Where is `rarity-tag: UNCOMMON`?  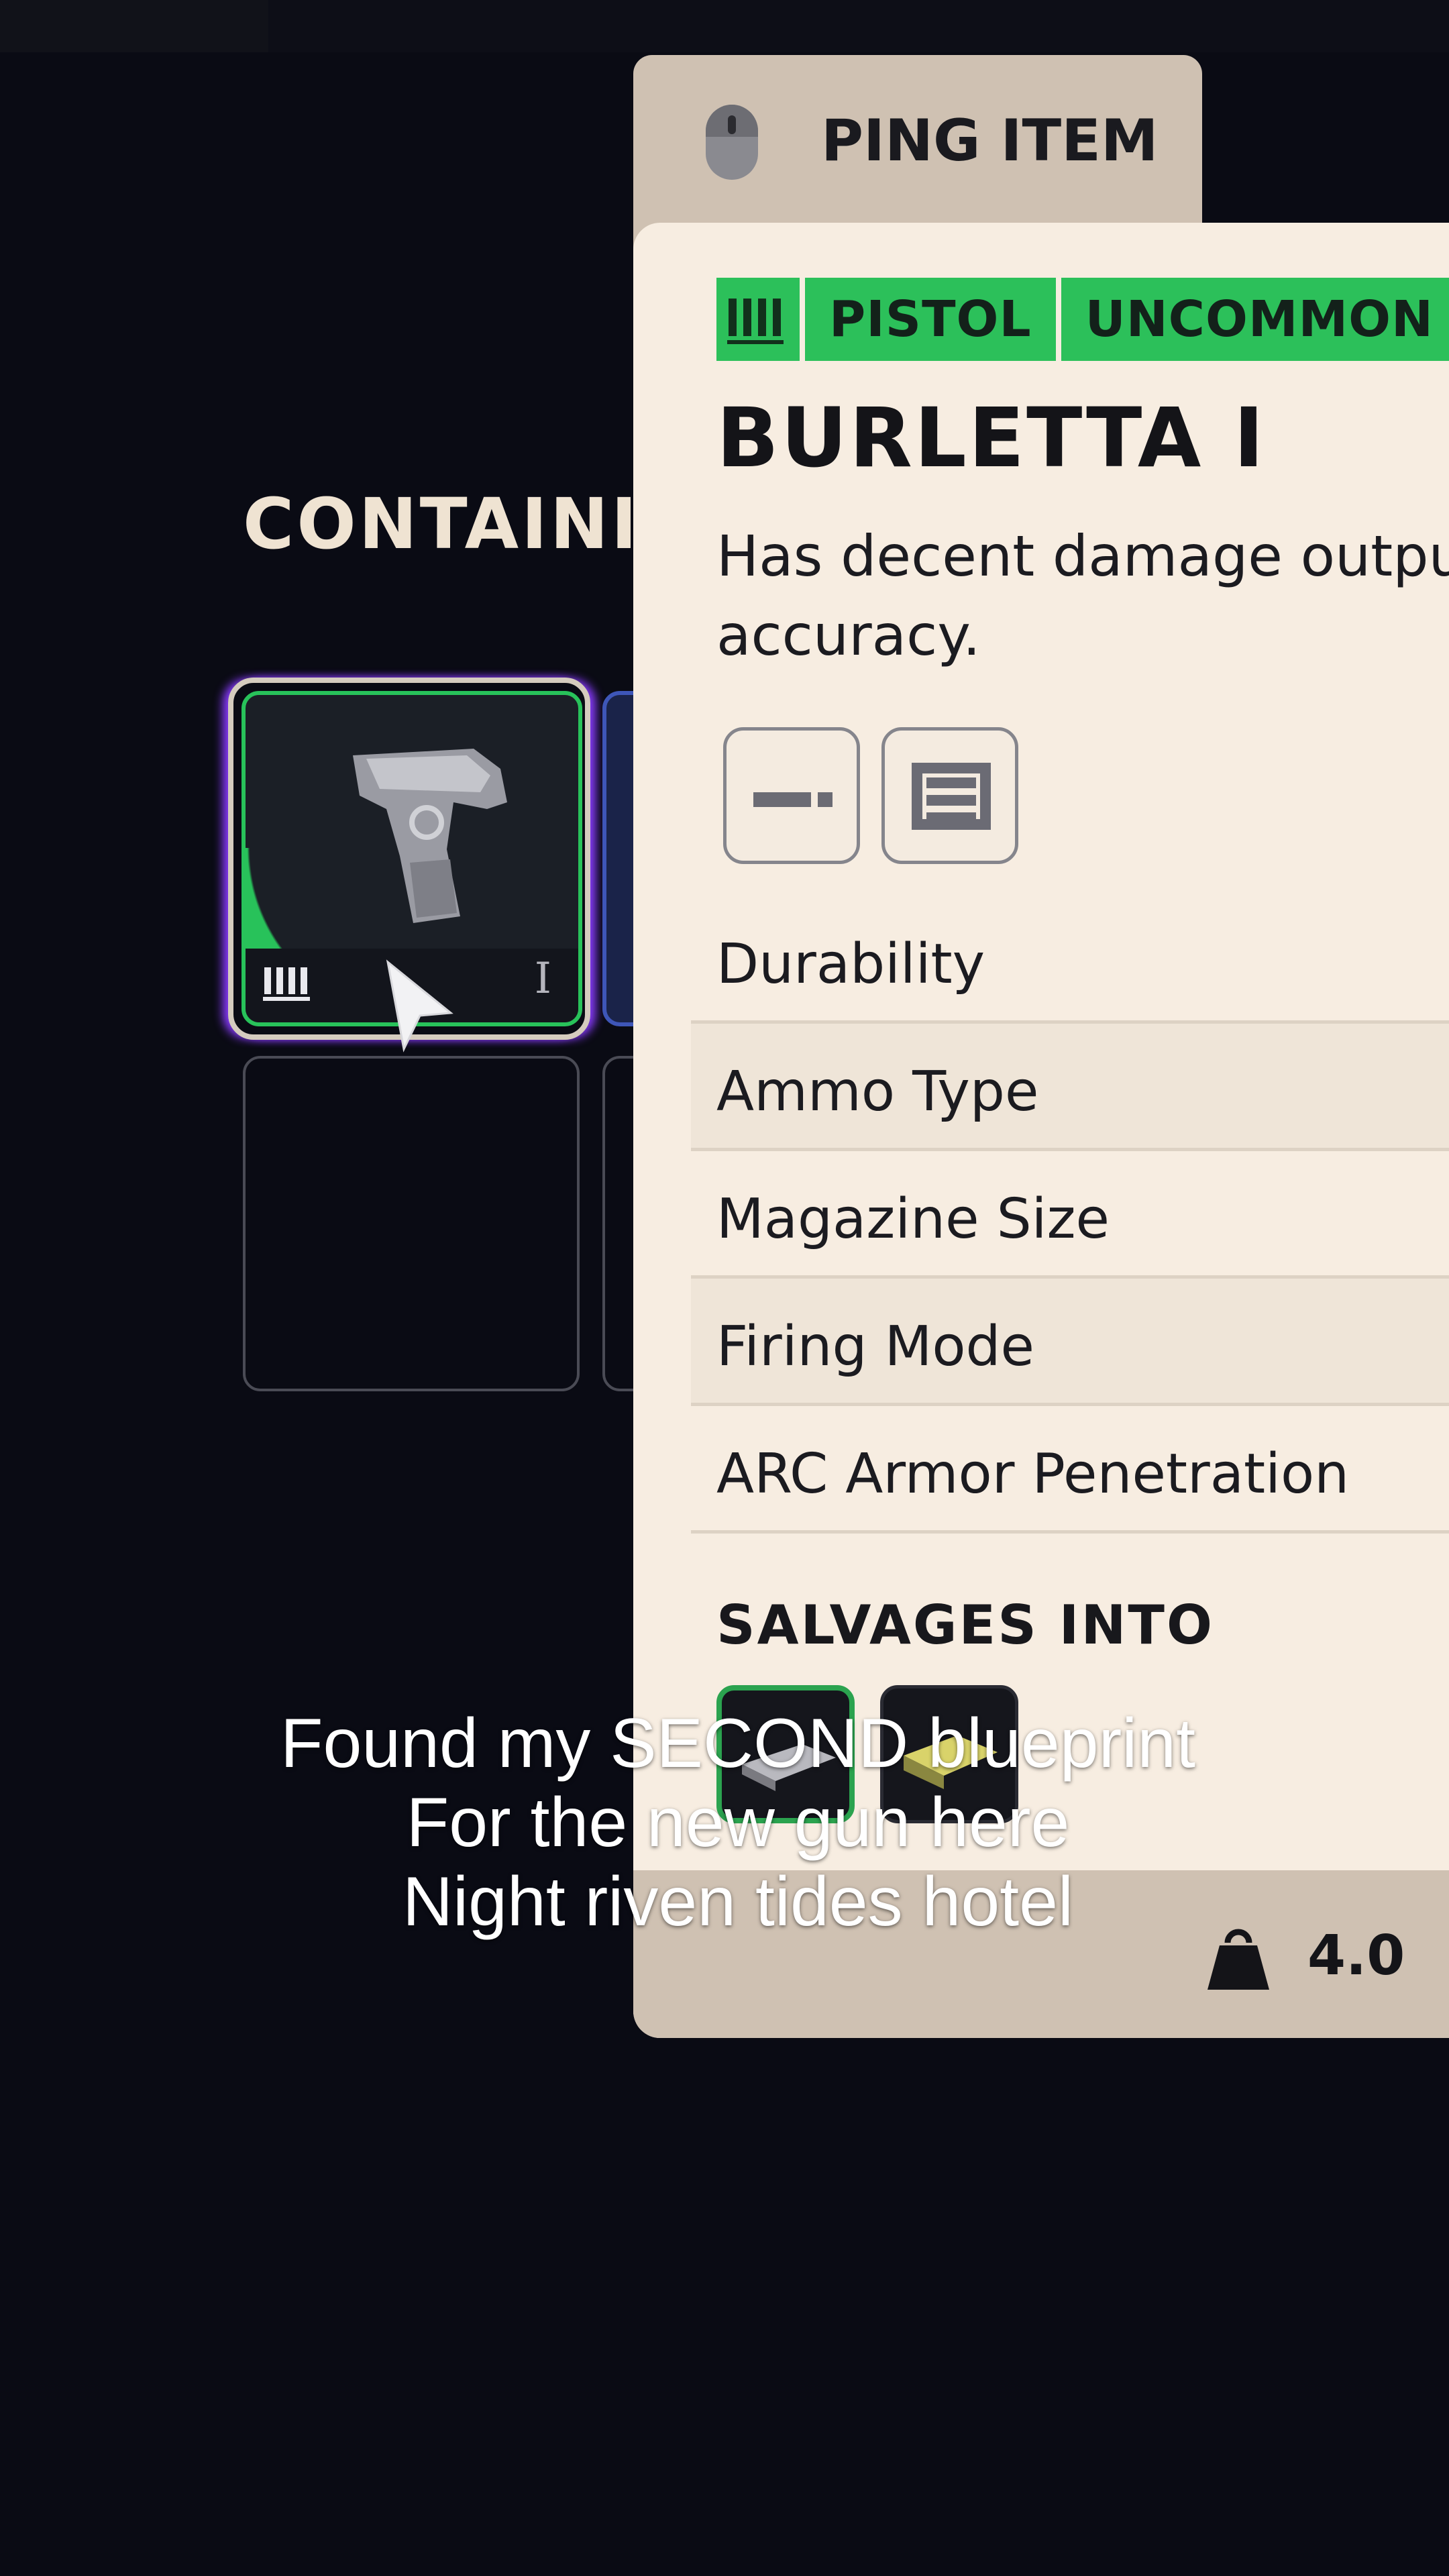
rarity-tag: UNCOMMON is located at coordinates (1255, 319).